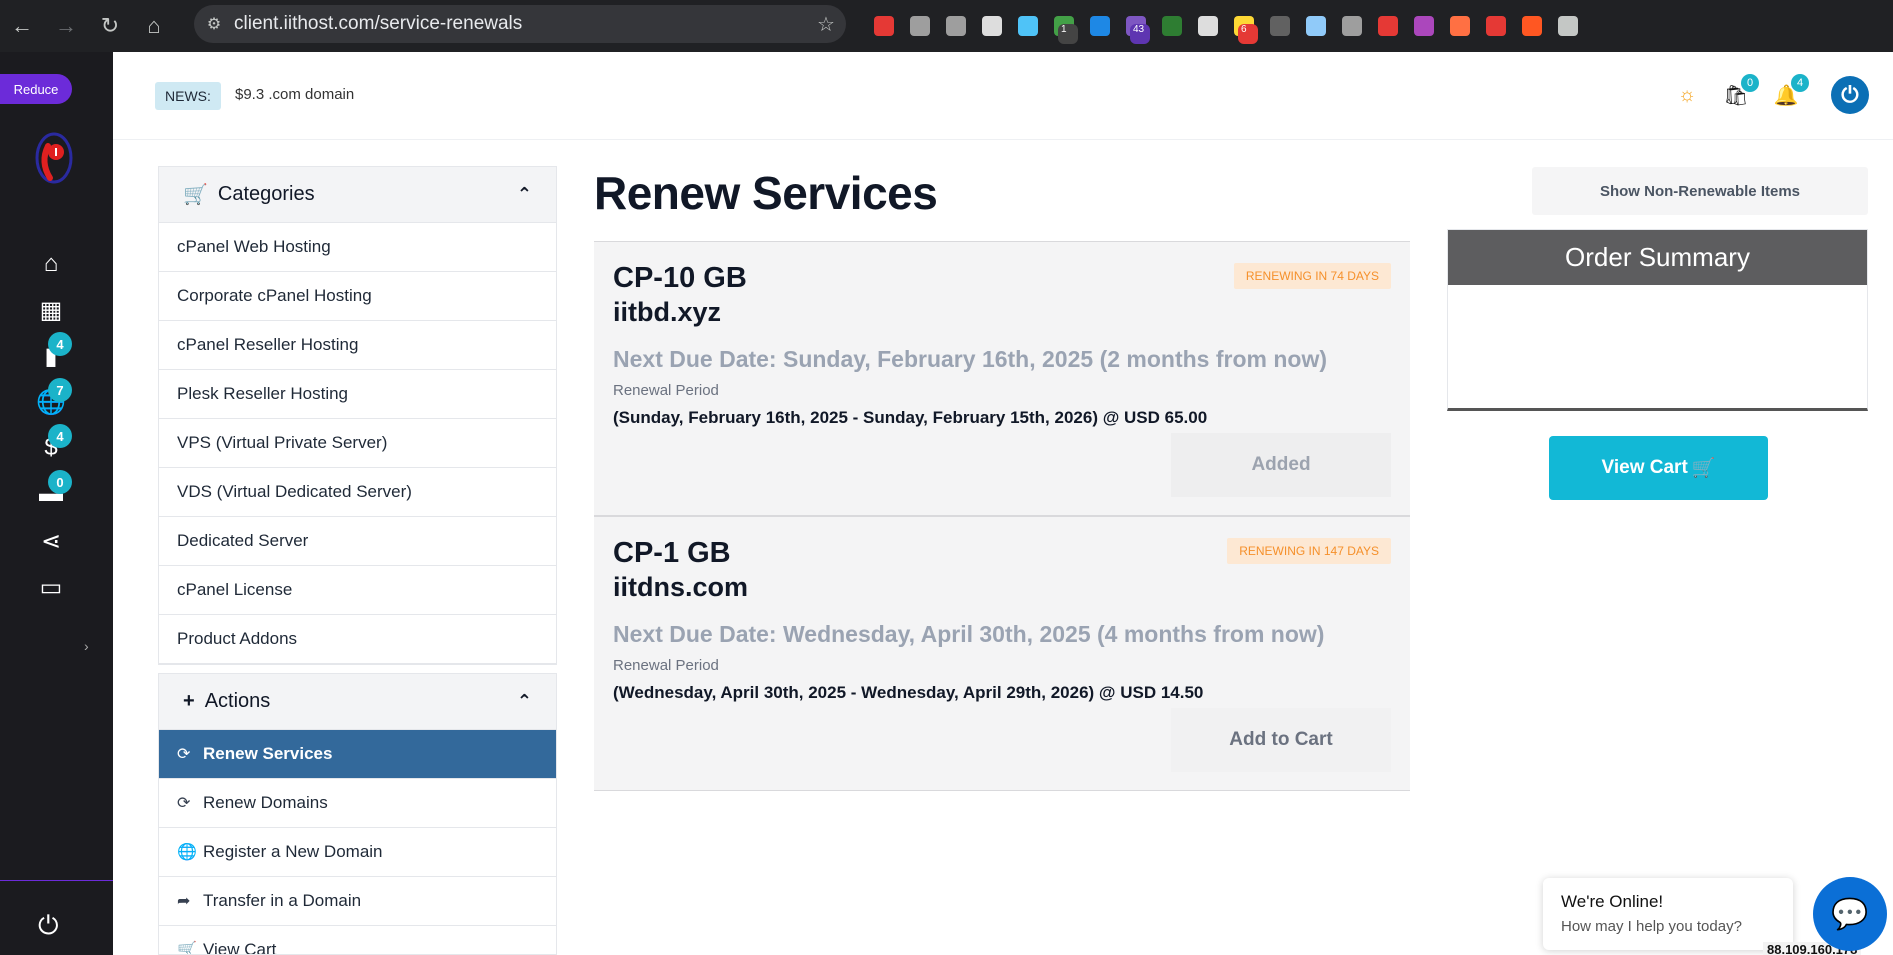  I want to click on categories-header: 🛒 Categories ⌃, so click(357, 195).